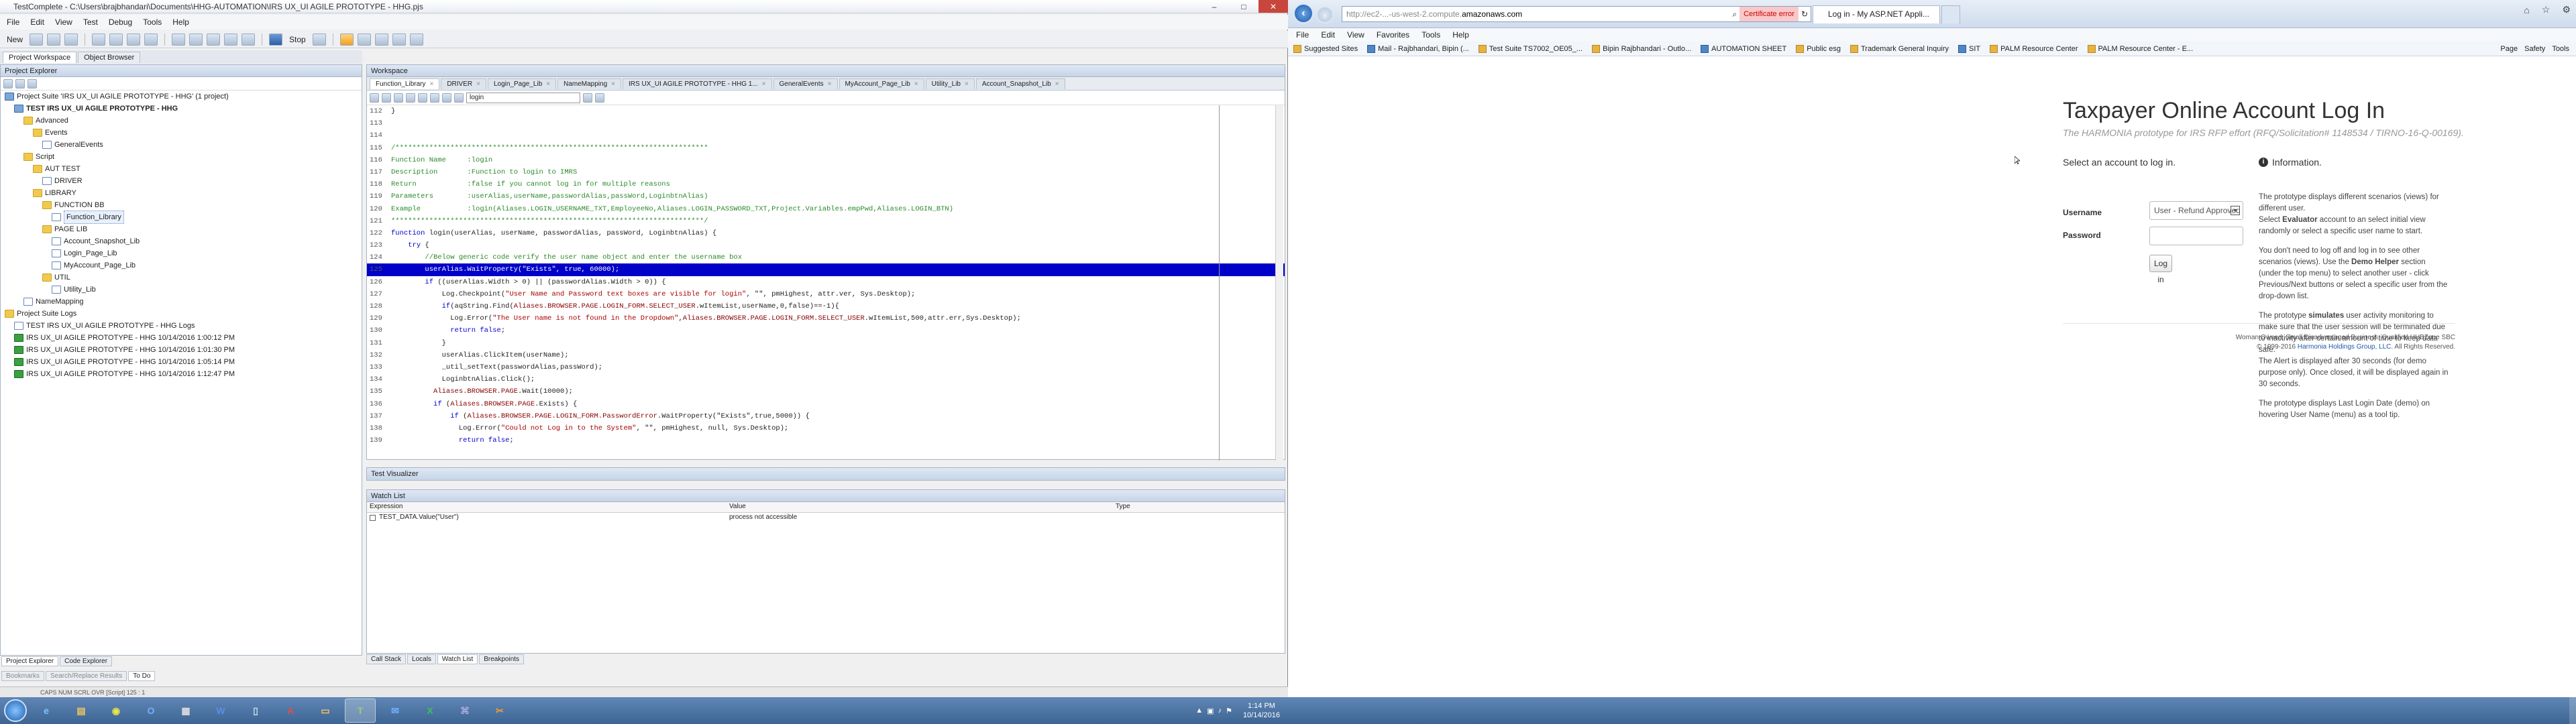  What do you see at coordinates (297, 39) in the screenshot?
I see `stop-button: Stop` at bounding box center [297, 39].